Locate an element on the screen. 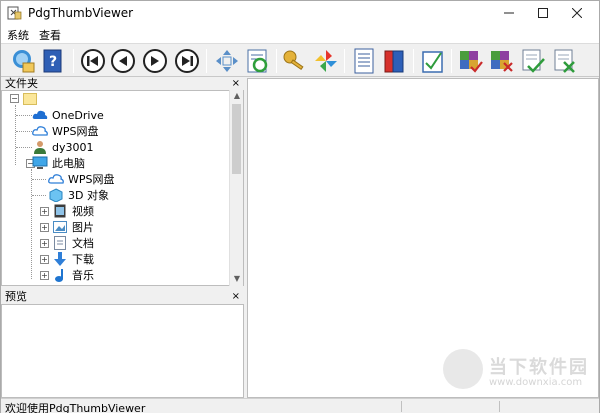  menu-system: 系统 is located at coordinates (18, 35).